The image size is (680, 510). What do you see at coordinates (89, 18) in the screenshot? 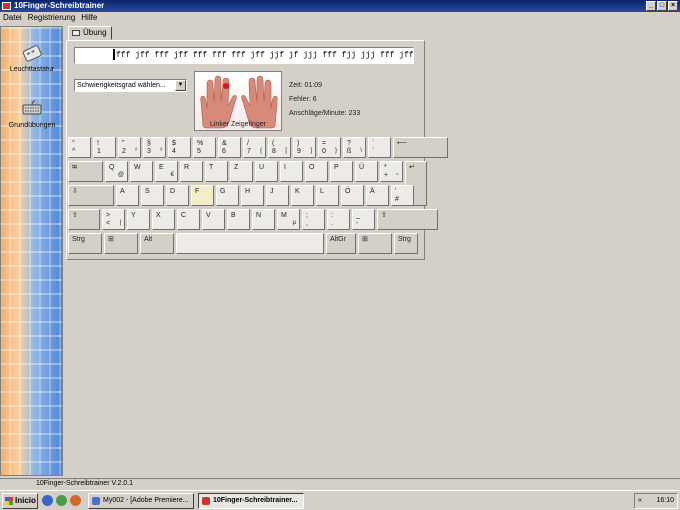
I see `menu-hilfe: Hilfe` at bounding box center [89, 18].